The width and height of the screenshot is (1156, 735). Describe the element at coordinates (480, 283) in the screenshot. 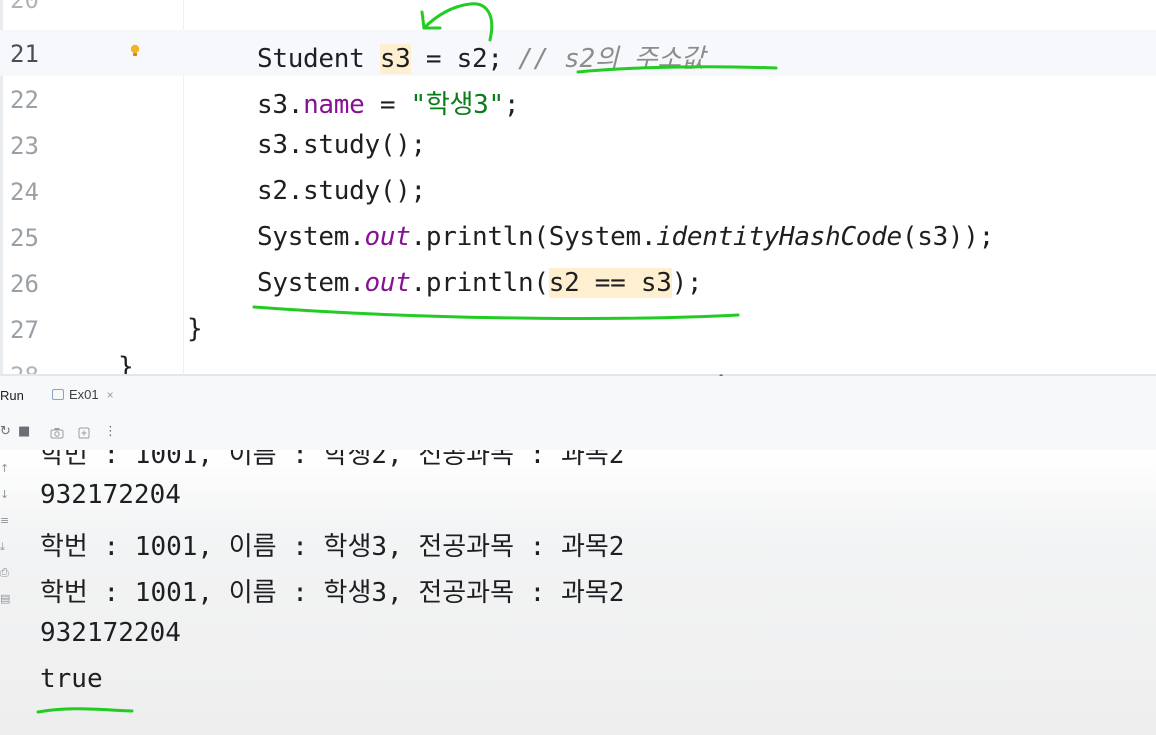

I see `code-text: System.out.println(s2 == s3);` at that location.